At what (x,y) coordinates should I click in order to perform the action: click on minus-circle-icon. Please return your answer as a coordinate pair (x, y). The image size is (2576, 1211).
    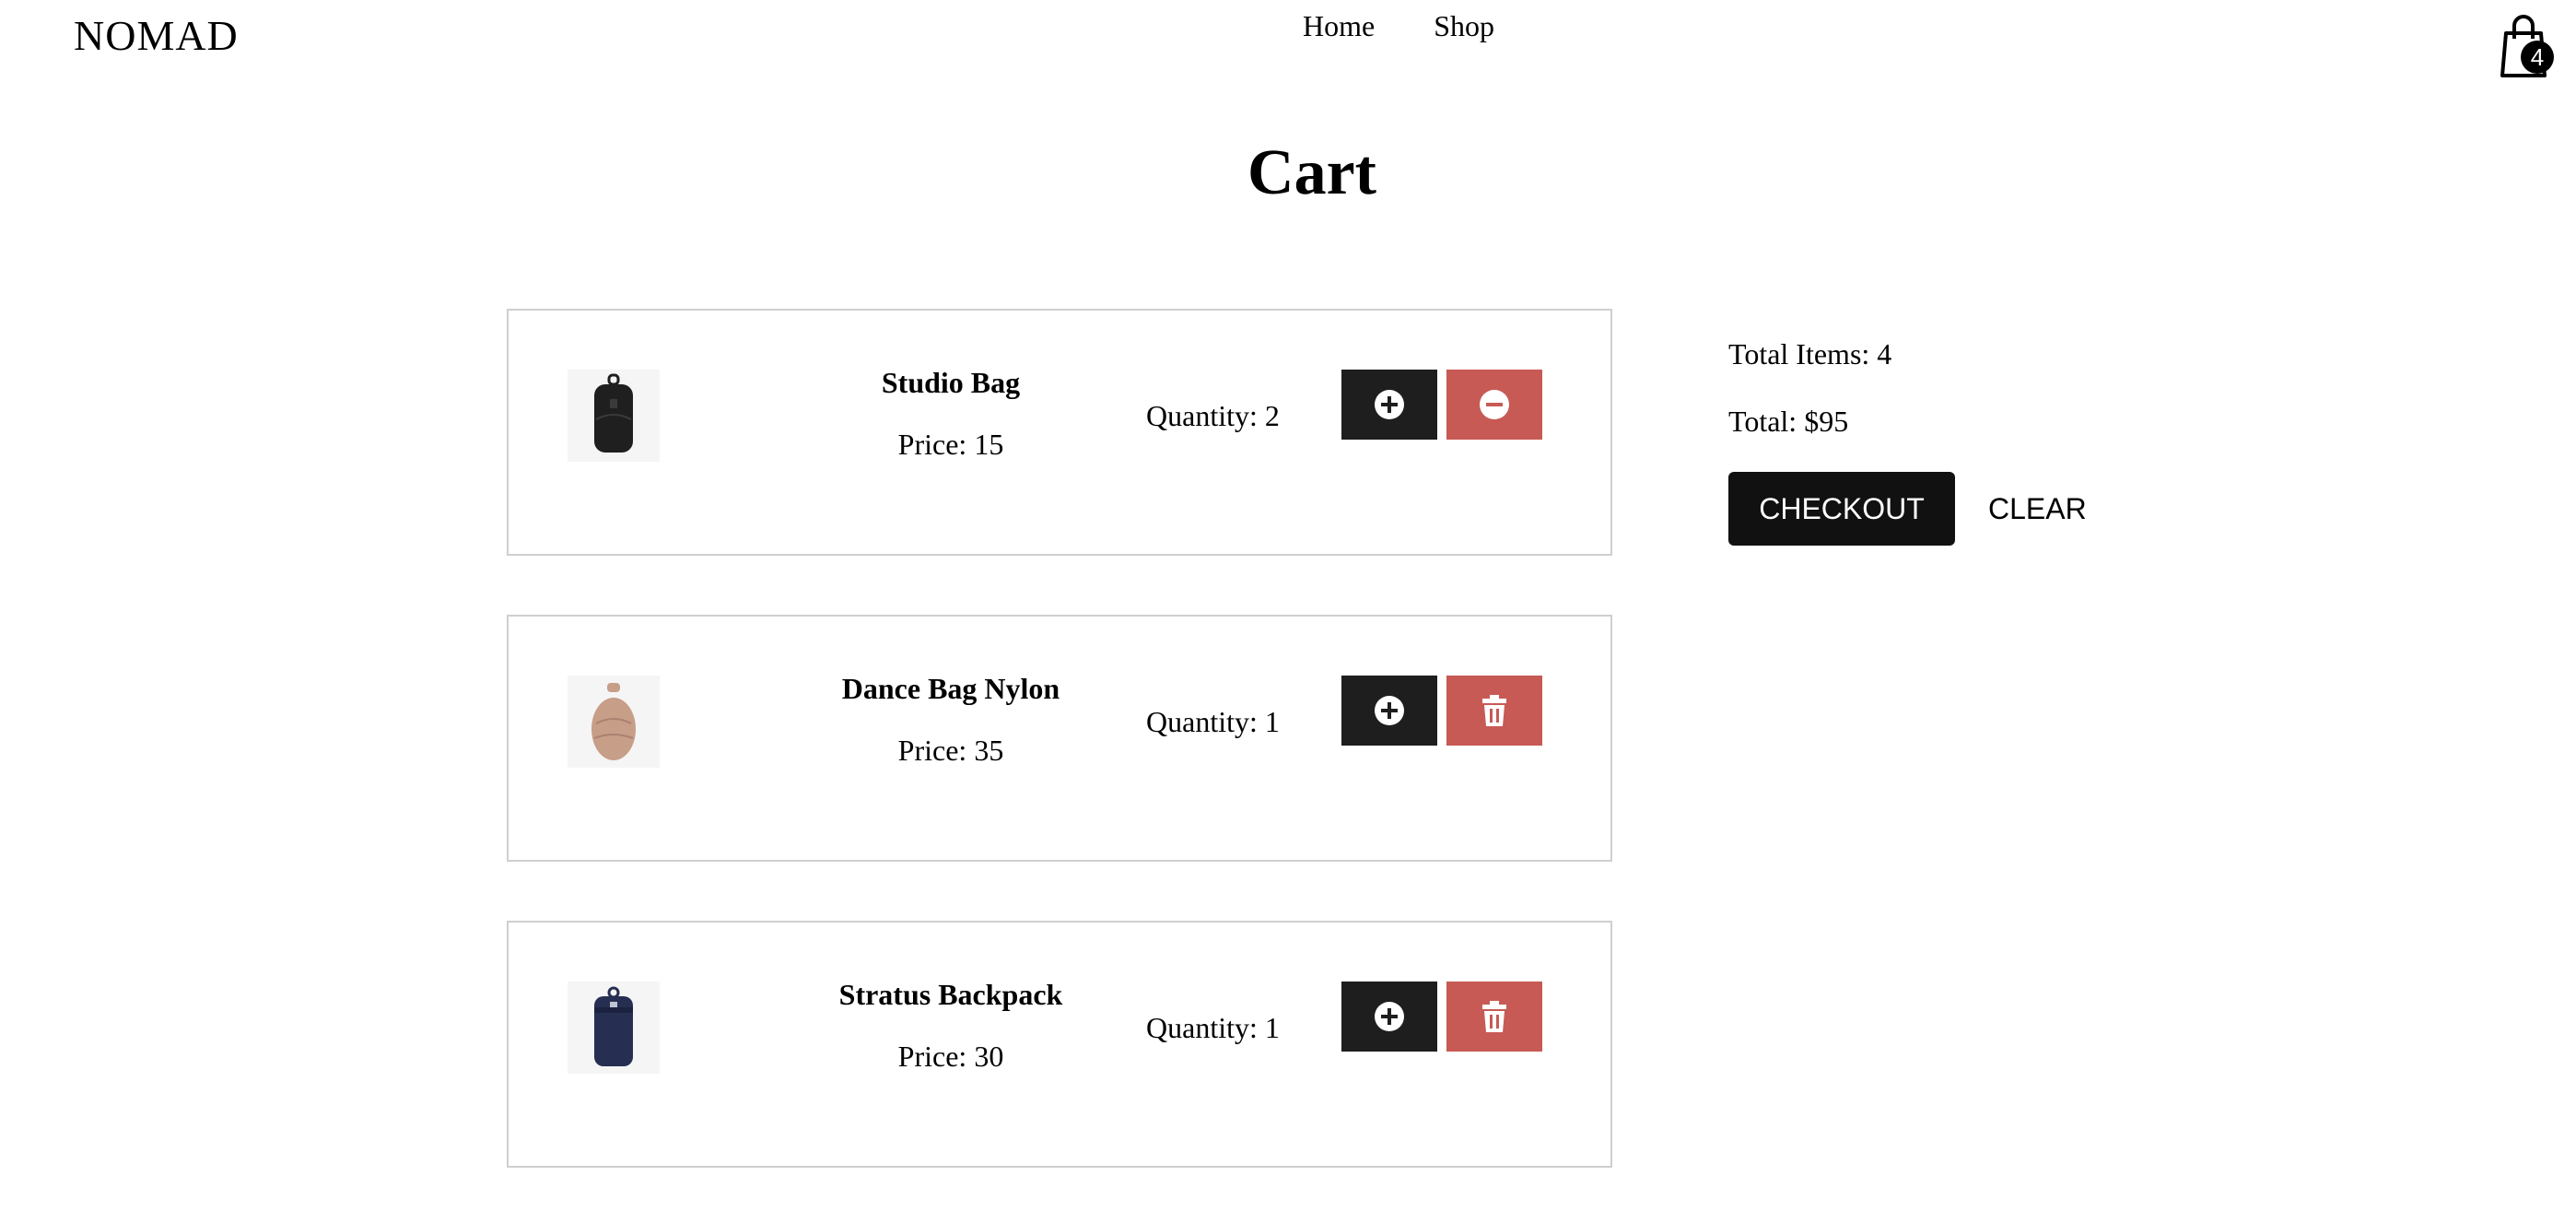
    Looking at the image, I should click on (1494, 405).